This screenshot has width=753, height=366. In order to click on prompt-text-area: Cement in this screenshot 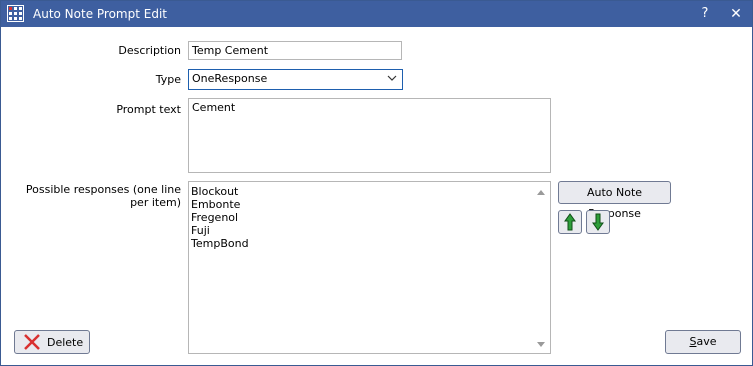, I will do `click(369, 135)`.